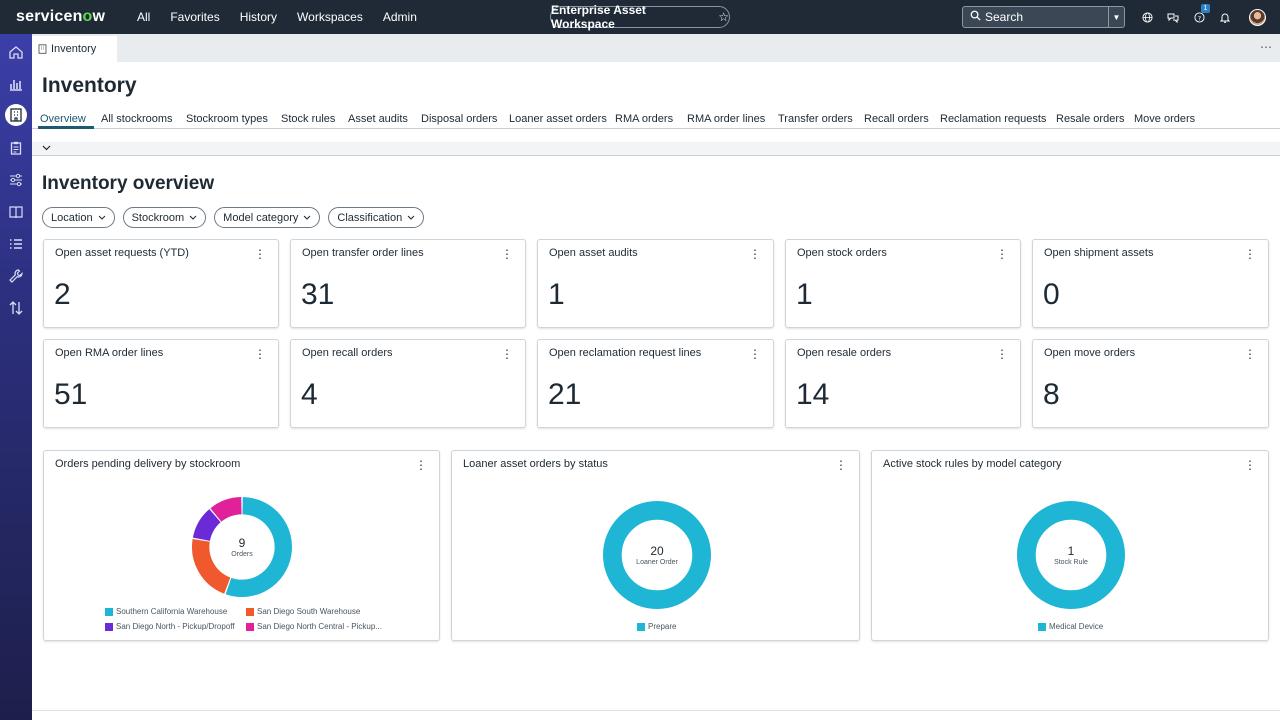 The height and width of the screenshot is (720, 1280). Describe the element at coordinates (1266, 47) in the screenshot. I see `more-options-icon: ⋯` at that location.